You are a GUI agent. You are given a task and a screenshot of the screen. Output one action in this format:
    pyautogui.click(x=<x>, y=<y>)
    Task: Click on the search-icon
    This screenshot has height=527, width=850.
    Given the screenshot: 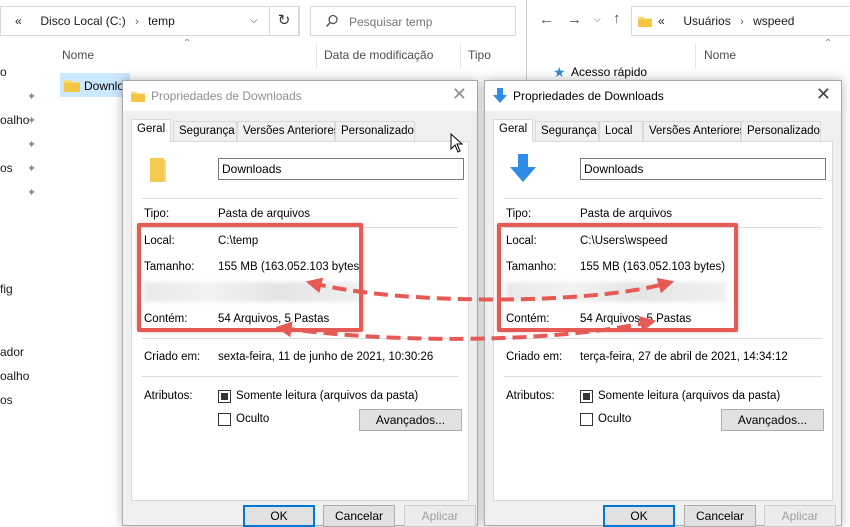 What is the action you would take?
    pyautogui.click(x=331, y=21)
    